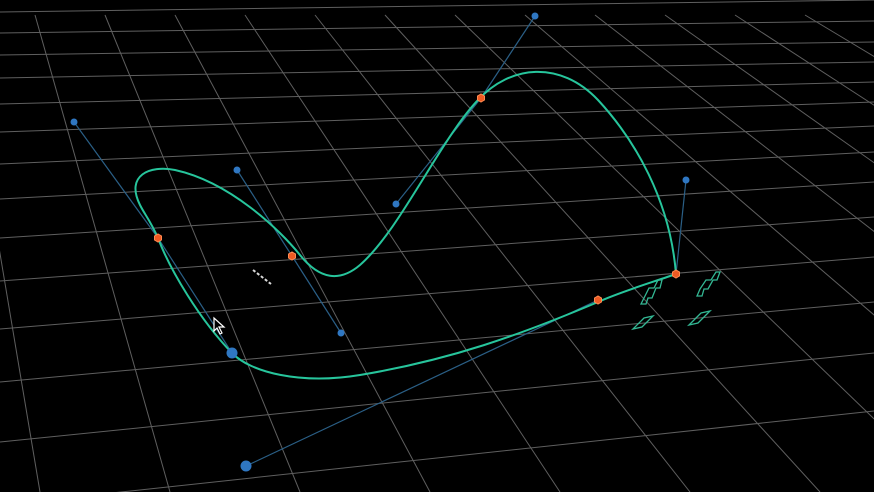 This screenshot has height=492, width=874. I want to click on dash-marker-icon, so click(262, 277).